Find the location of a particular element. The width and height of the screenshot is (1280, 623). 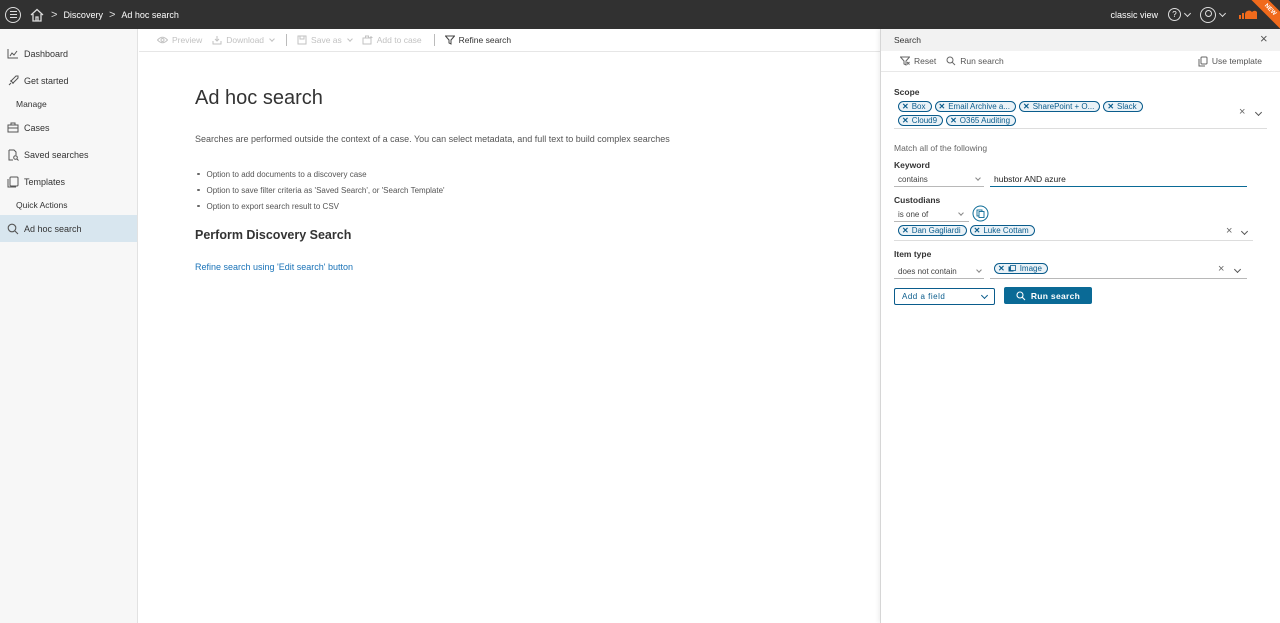

preview-button: Preview is located at coordinates (179, 40).